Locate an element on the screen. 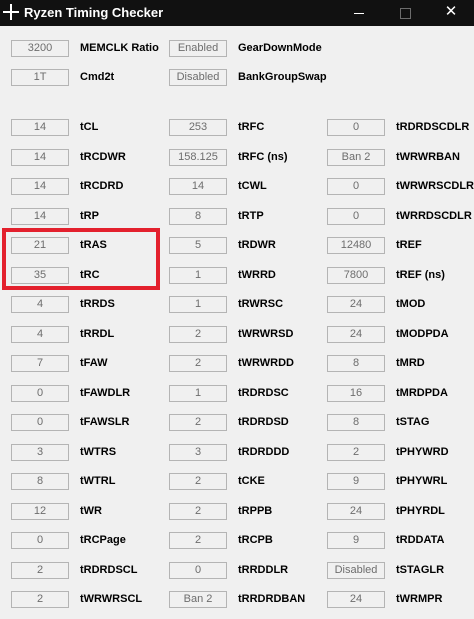 This screenshot has width=474, height=619. timing-value-field: 12480 is located at coordinates (356, 245).